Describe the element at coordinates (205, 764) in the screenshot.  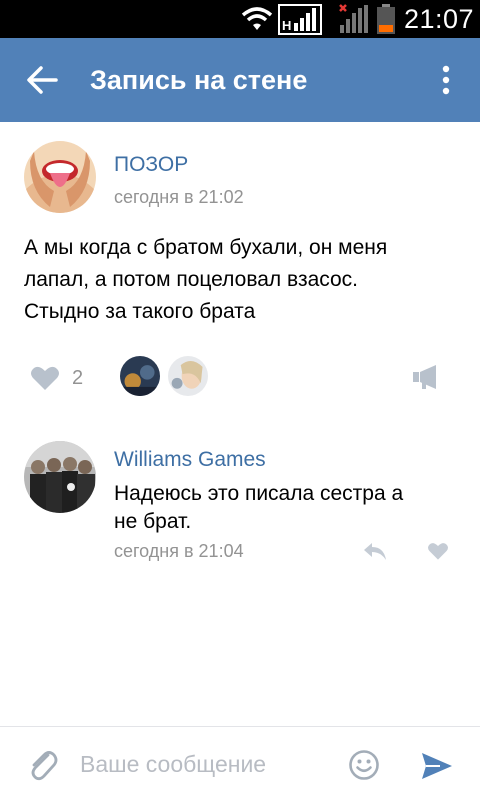
I see `message-input` at that location.